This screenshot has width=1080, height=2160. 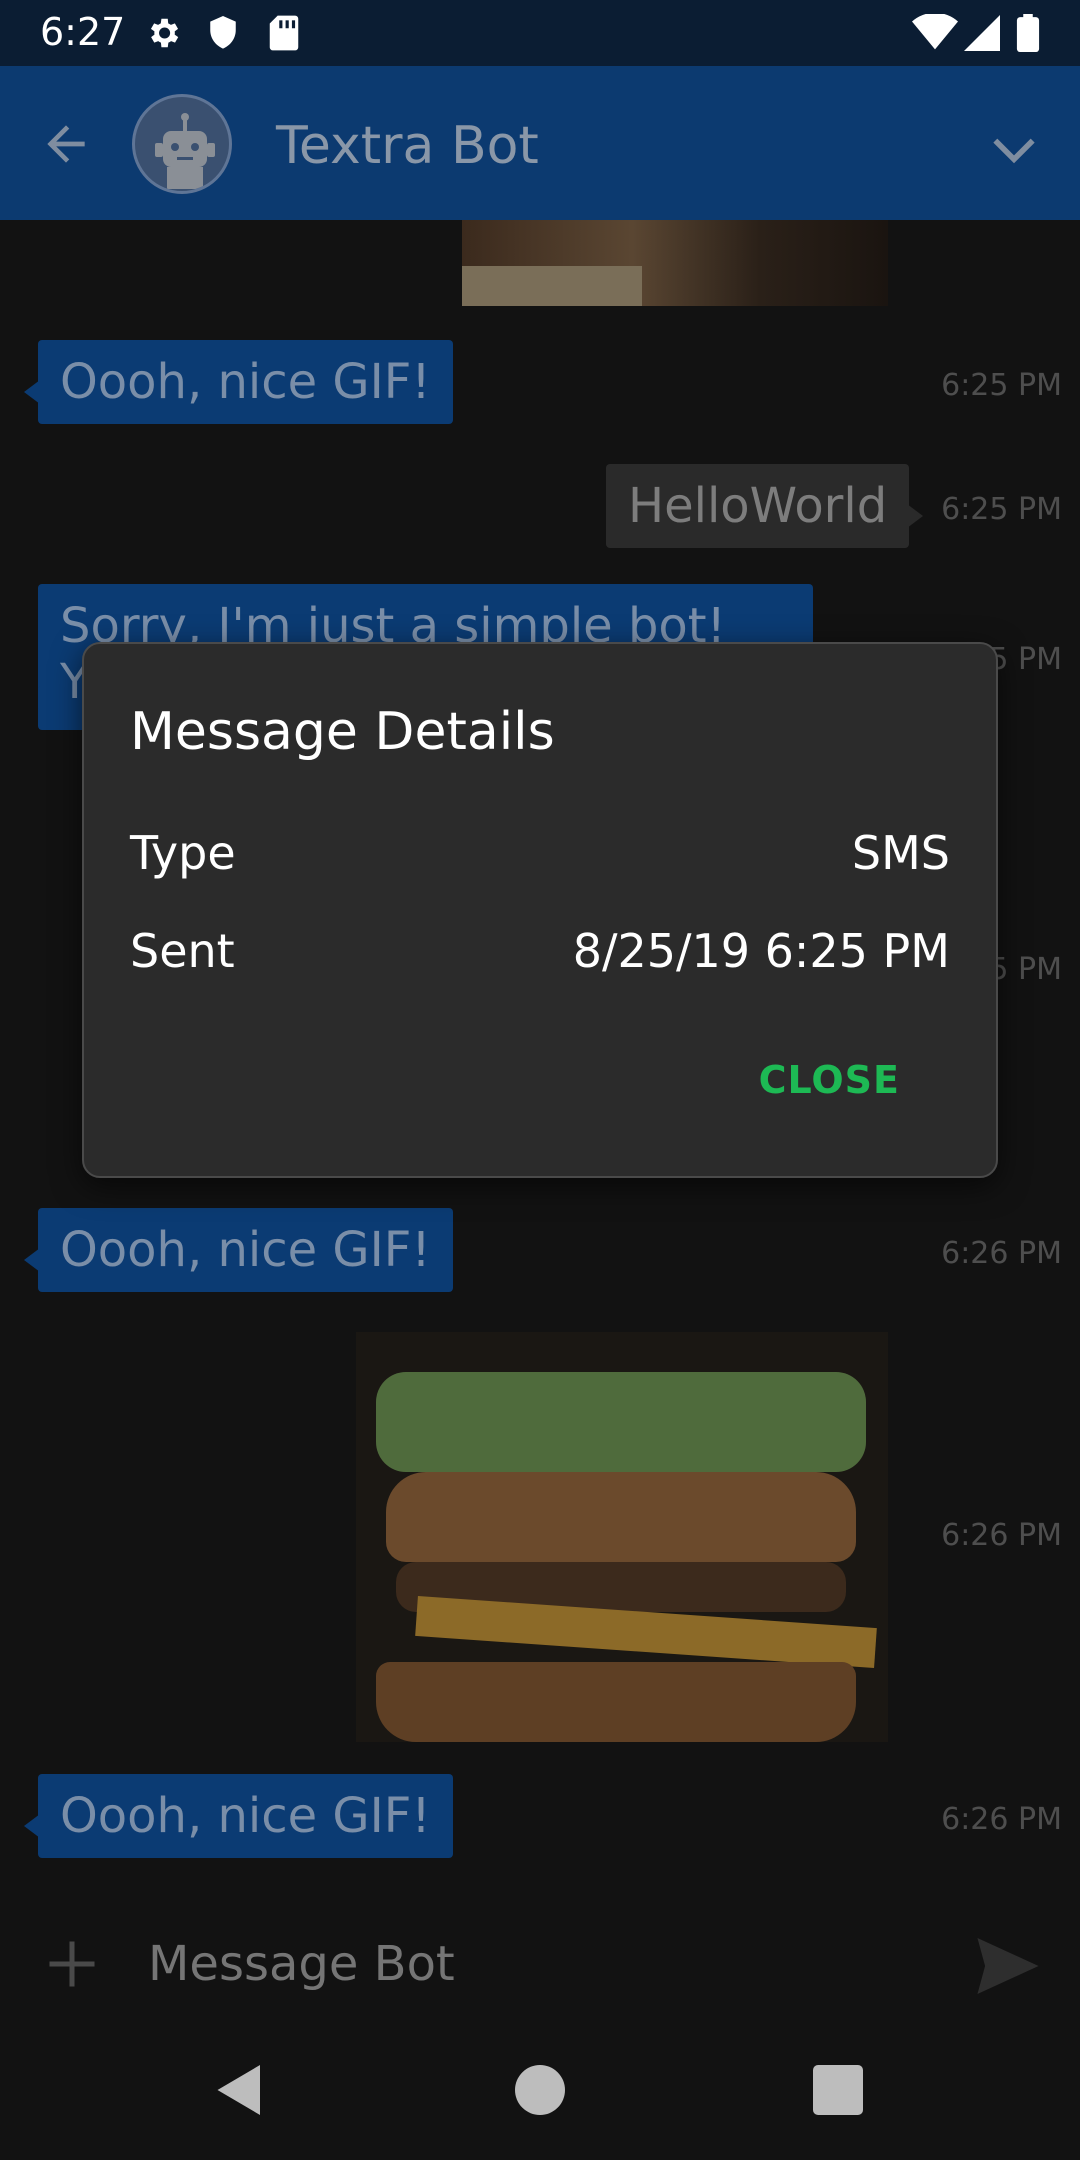 What do you see at coordinates (540, 143) in the screenshot?
I see `app-bar: Textra Bot` at bounding box center [540, 143].